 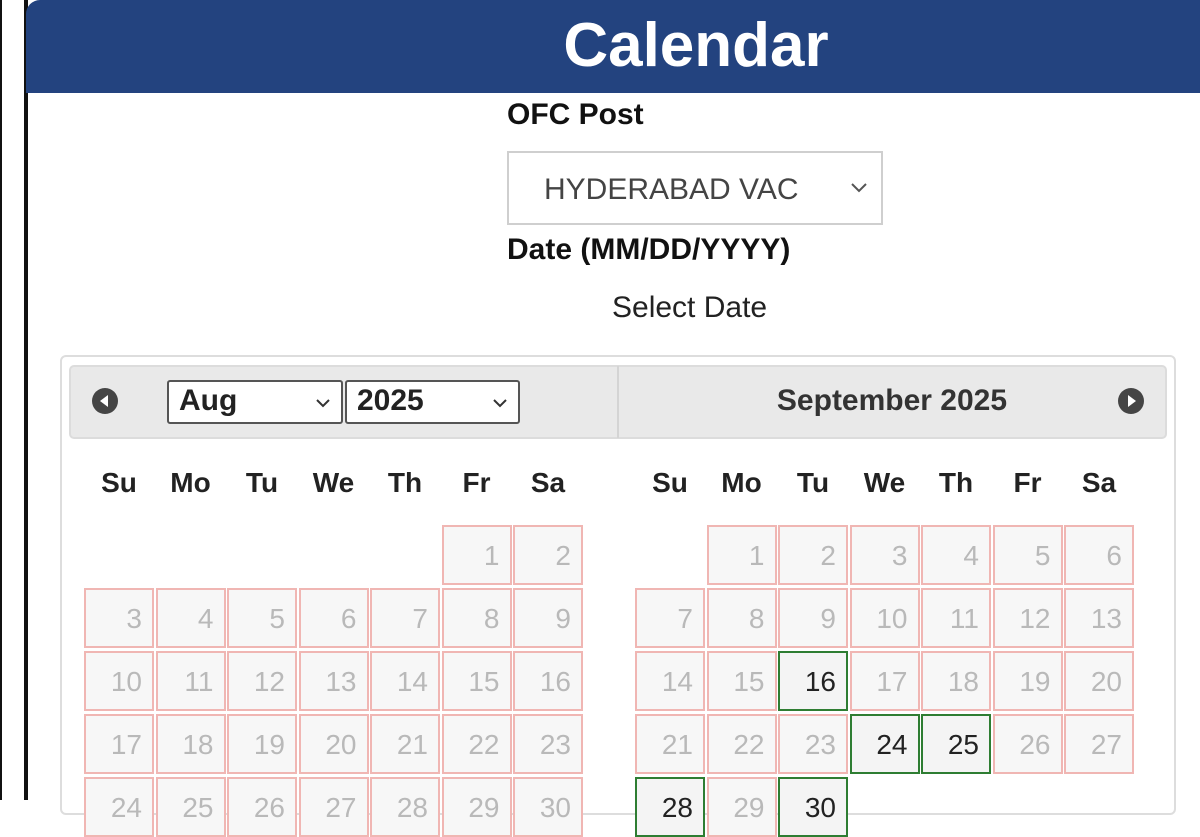 I want to click on weekday-header-right-th: Th, so click(x=956, y=482).